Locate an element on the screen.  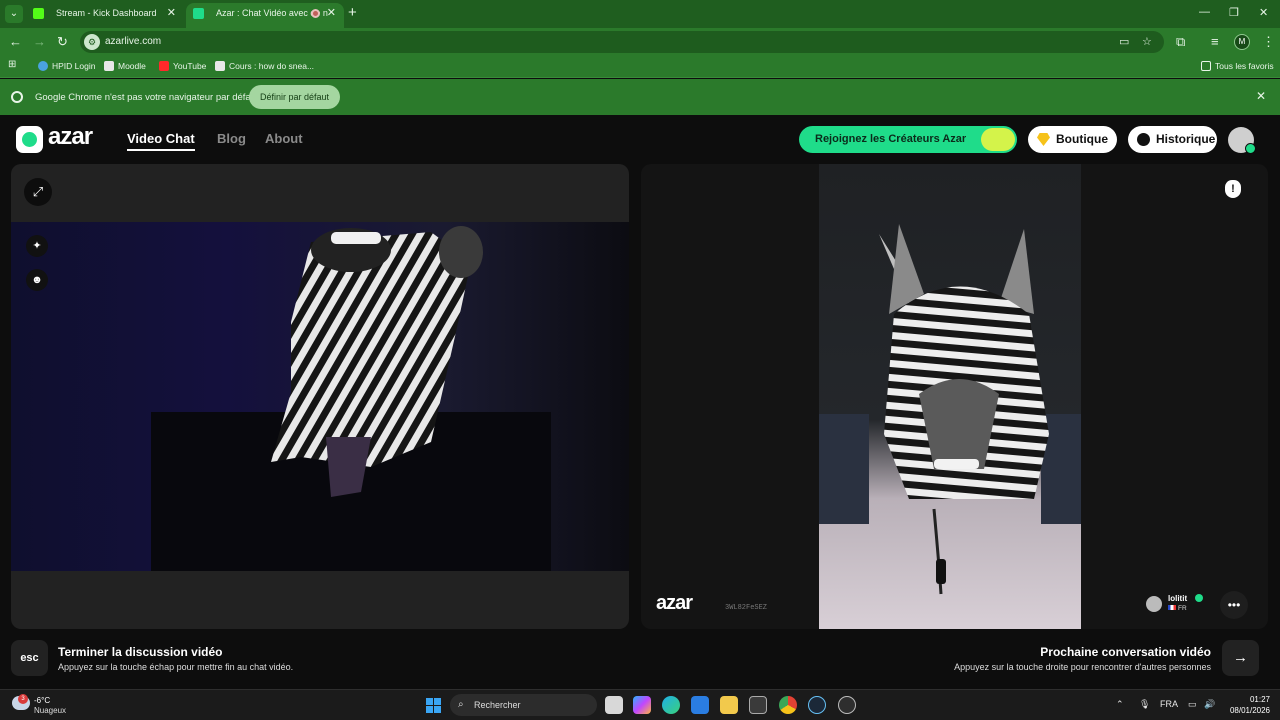
media-controls-icon: ≡ is located at coordinates (1215, 41).